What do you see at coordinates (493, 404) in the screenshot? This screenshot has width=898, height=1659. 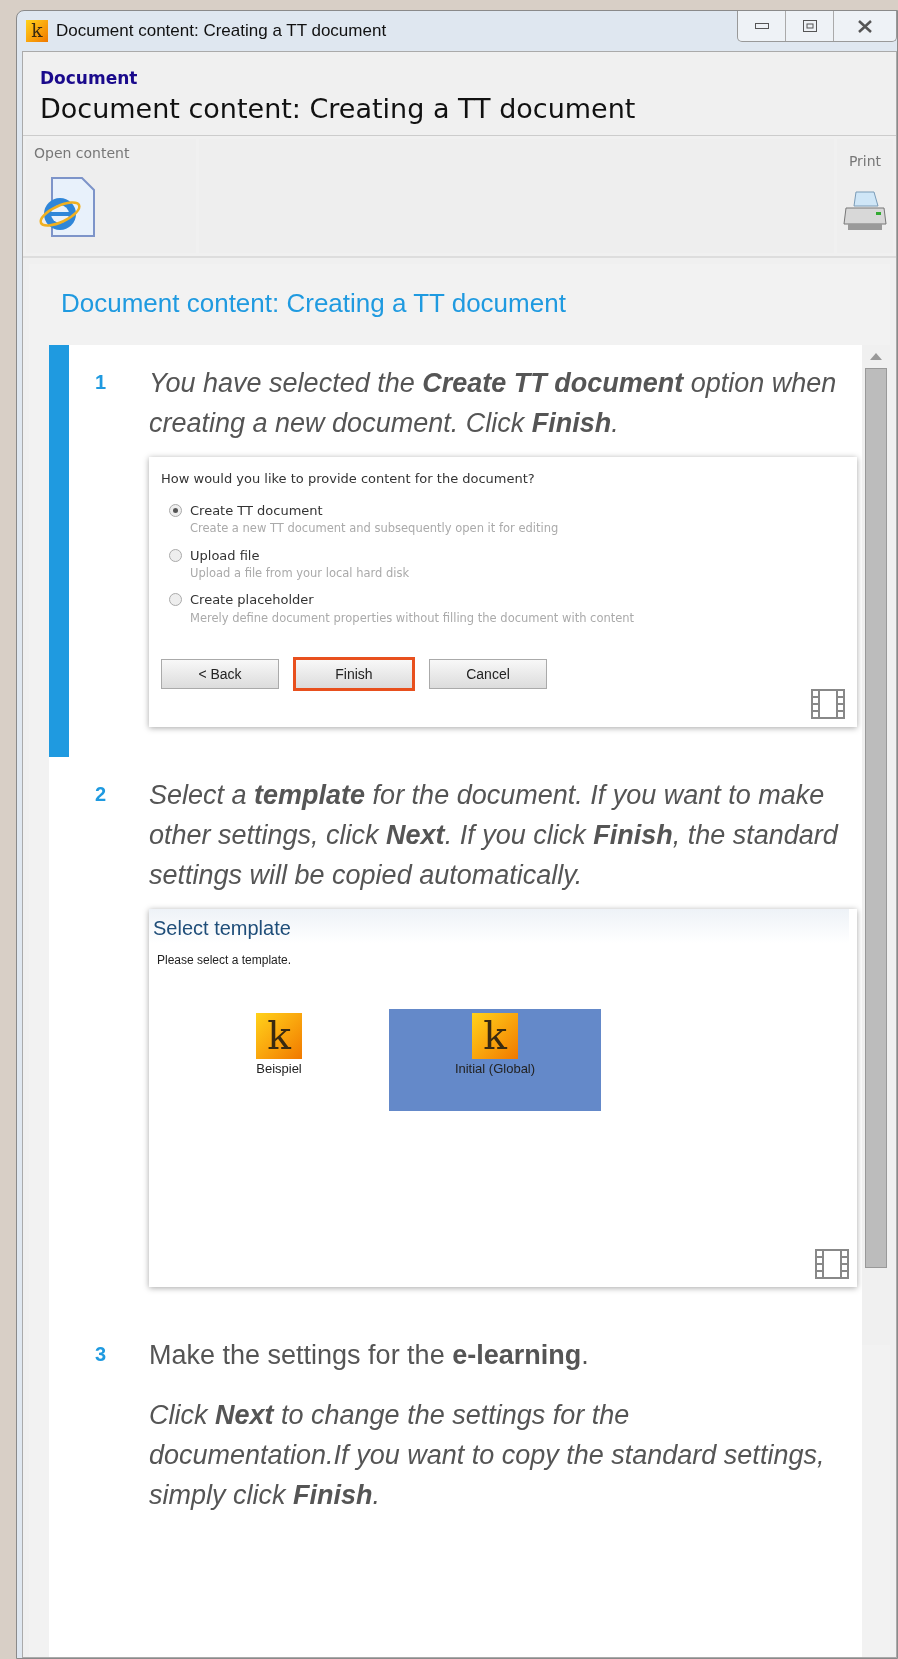 I see `step-text: You have selected the Create TT document option when creating a new document. Click Finish.` at bounding box center [493, 404].